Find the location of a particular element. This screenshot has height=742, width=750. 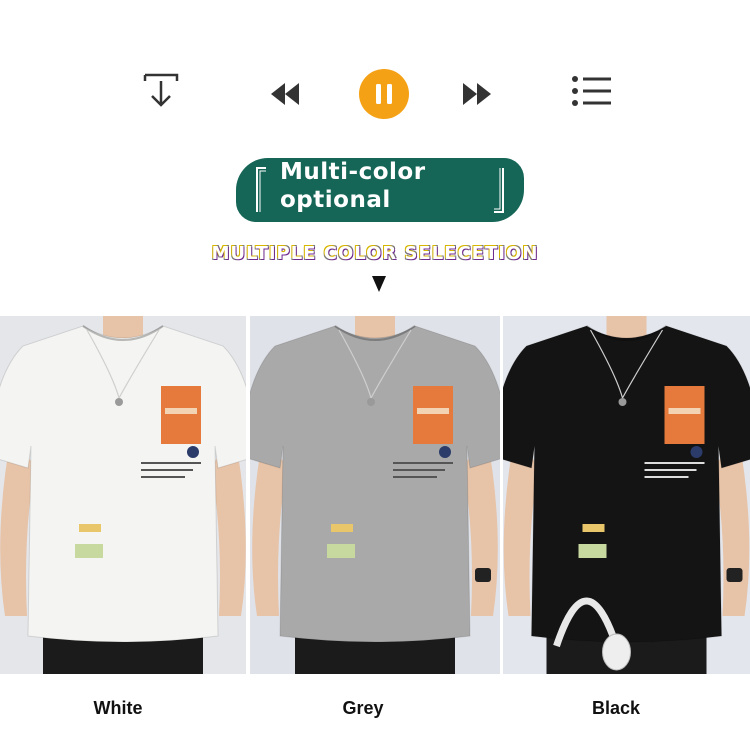

section-subtitle: MULTIPLE COLOR SELECETION is located at coordinates (375, 253).